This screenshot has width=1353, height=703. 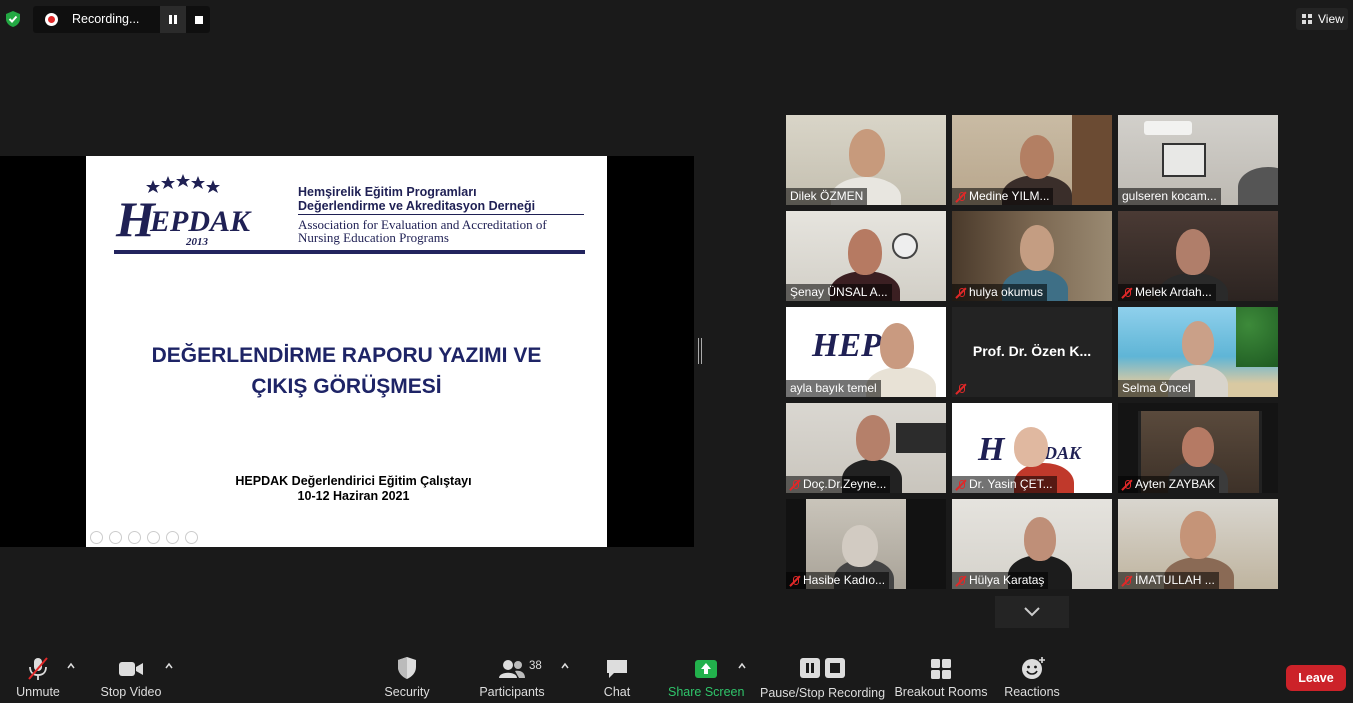 I want to click on pause-recording-button, so click(x=173, y=19).